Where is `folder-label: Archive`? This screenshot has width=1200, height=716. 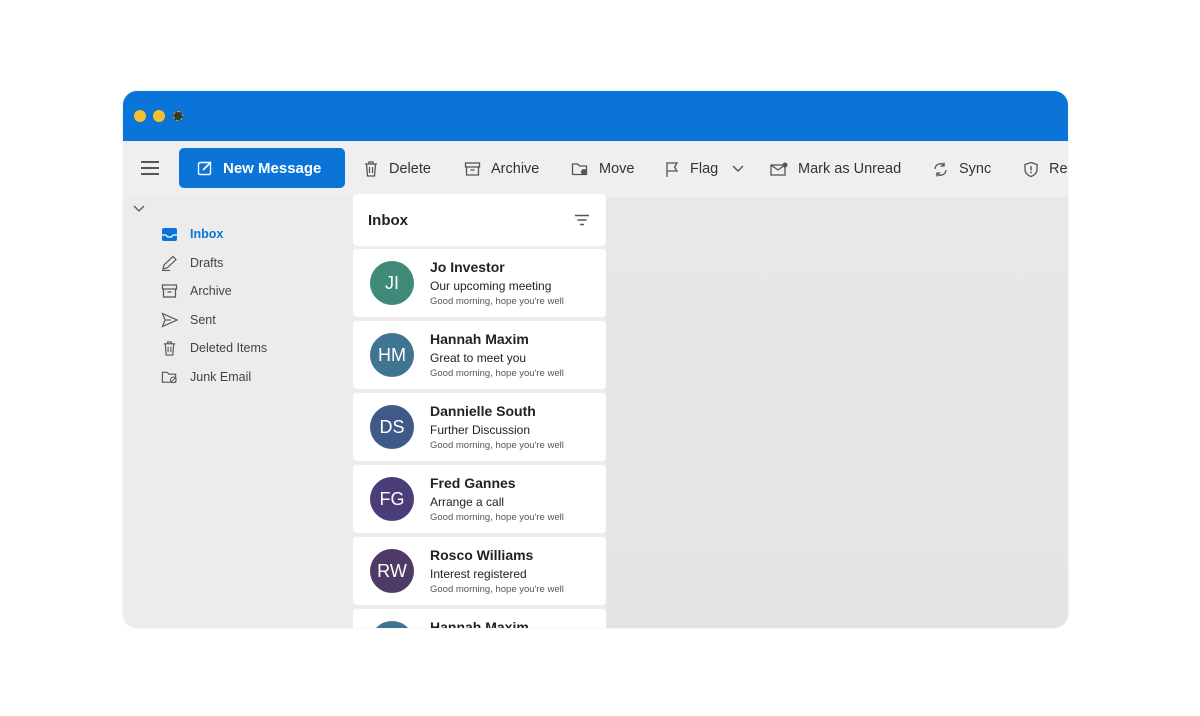 folder-label: Archive is located at coordinates (211, 291).